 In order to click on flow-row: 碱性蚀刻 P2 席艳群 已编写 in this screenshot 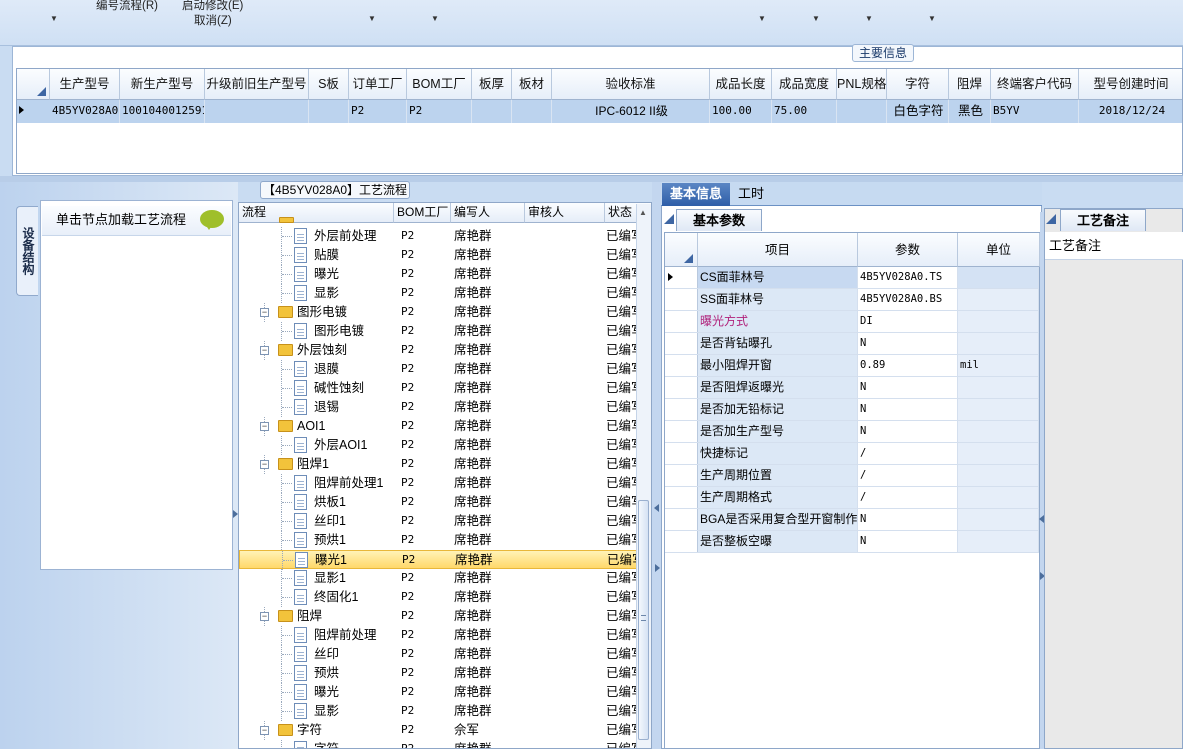, I will do `click(438, 388)`.